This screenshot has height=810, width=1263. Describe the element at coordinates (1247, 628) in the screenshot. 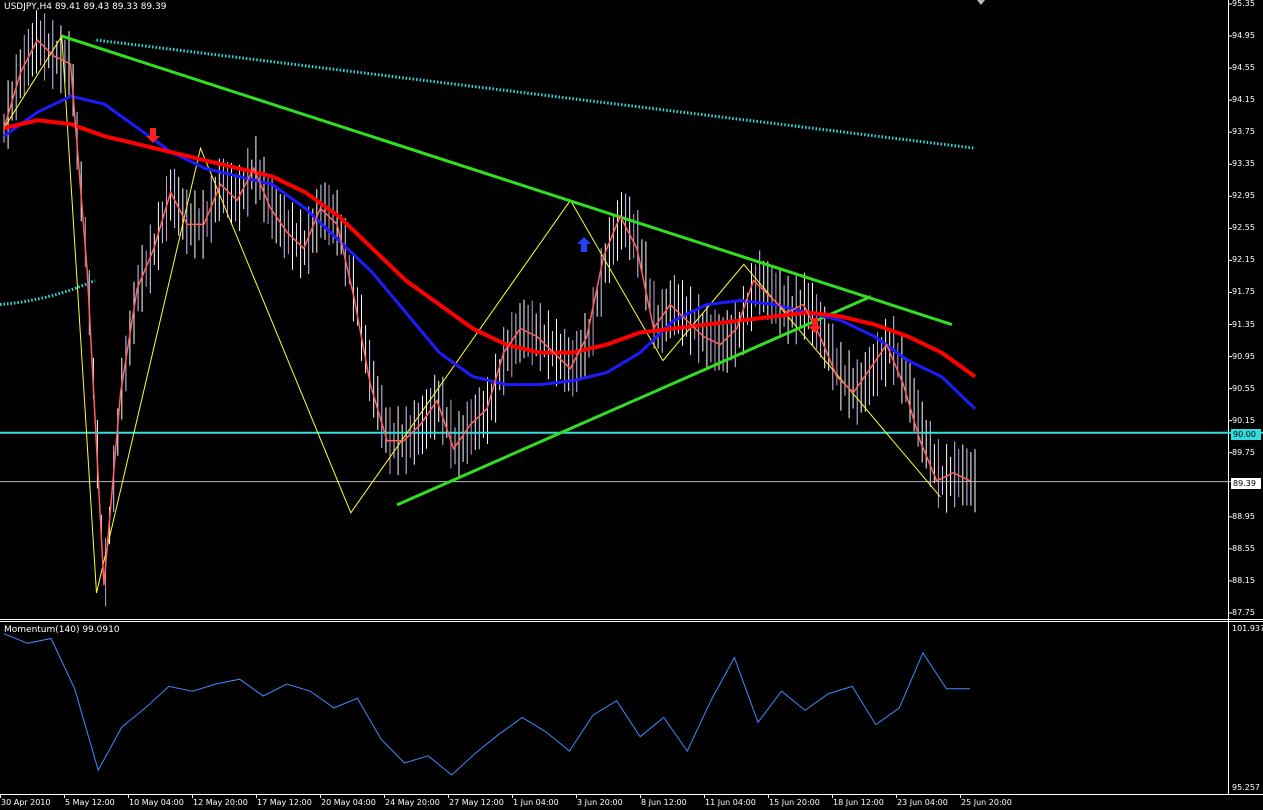

I see `indicator-max-label: 101.937` at that location.